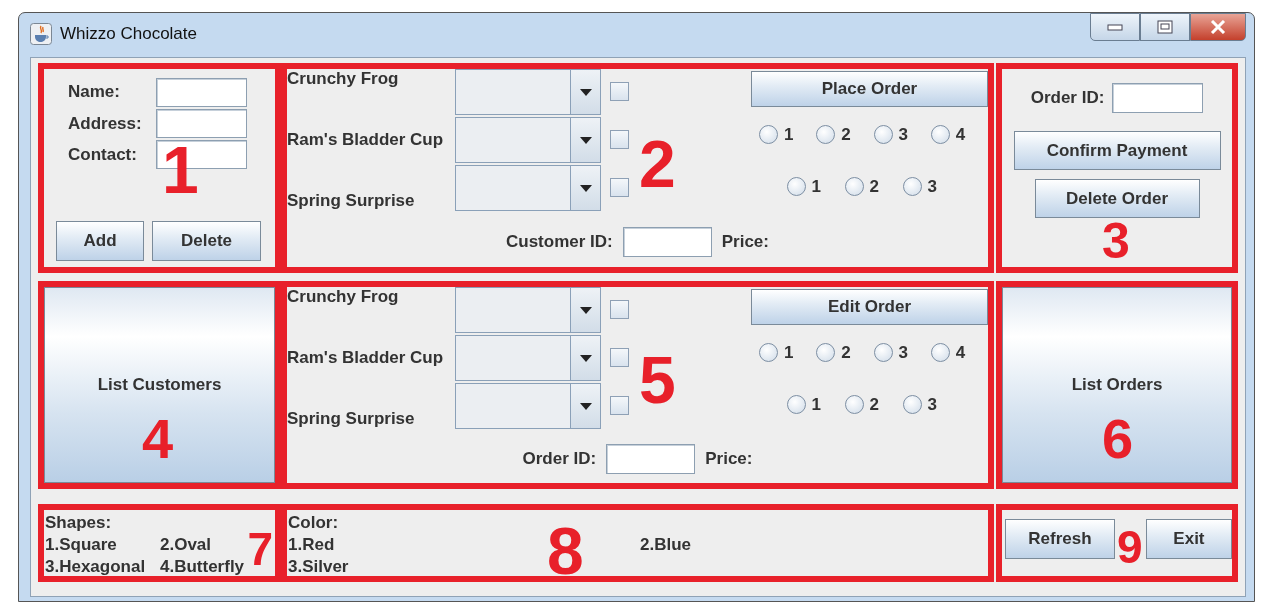 The image size is (1271, 604). What do you see at coordinates (1117, 150) in the screenshot?
I see `confirm-payment-button: Confirm Payment` at bounding box center [1117, 150].